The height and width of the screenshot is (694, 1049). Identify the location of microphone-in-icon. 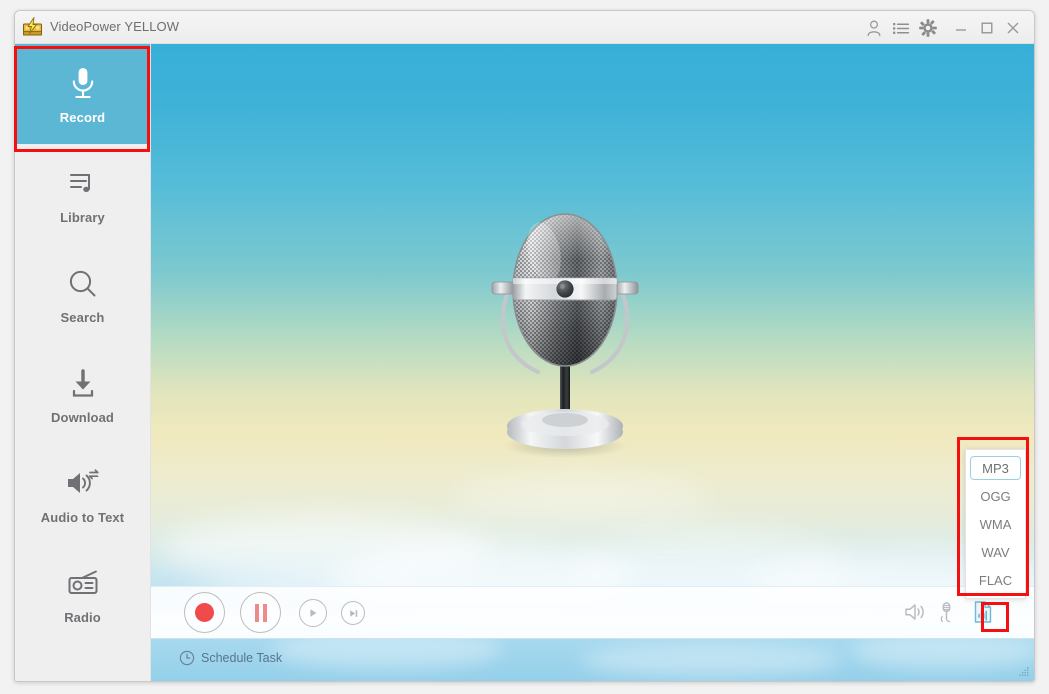
(947, 612).